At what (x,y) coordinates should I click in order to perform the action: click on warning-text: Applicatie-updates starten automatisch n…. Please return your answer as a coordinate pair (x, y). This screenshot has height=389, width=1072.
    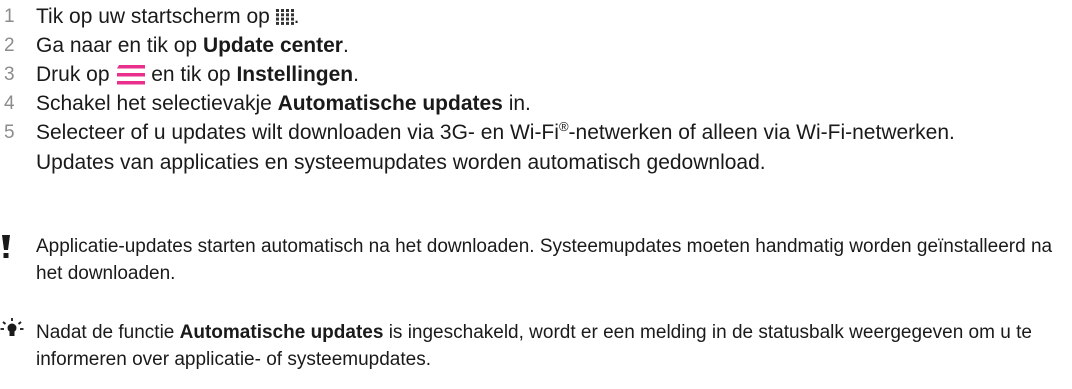
    Looking at the image, I should click on (544, 260).